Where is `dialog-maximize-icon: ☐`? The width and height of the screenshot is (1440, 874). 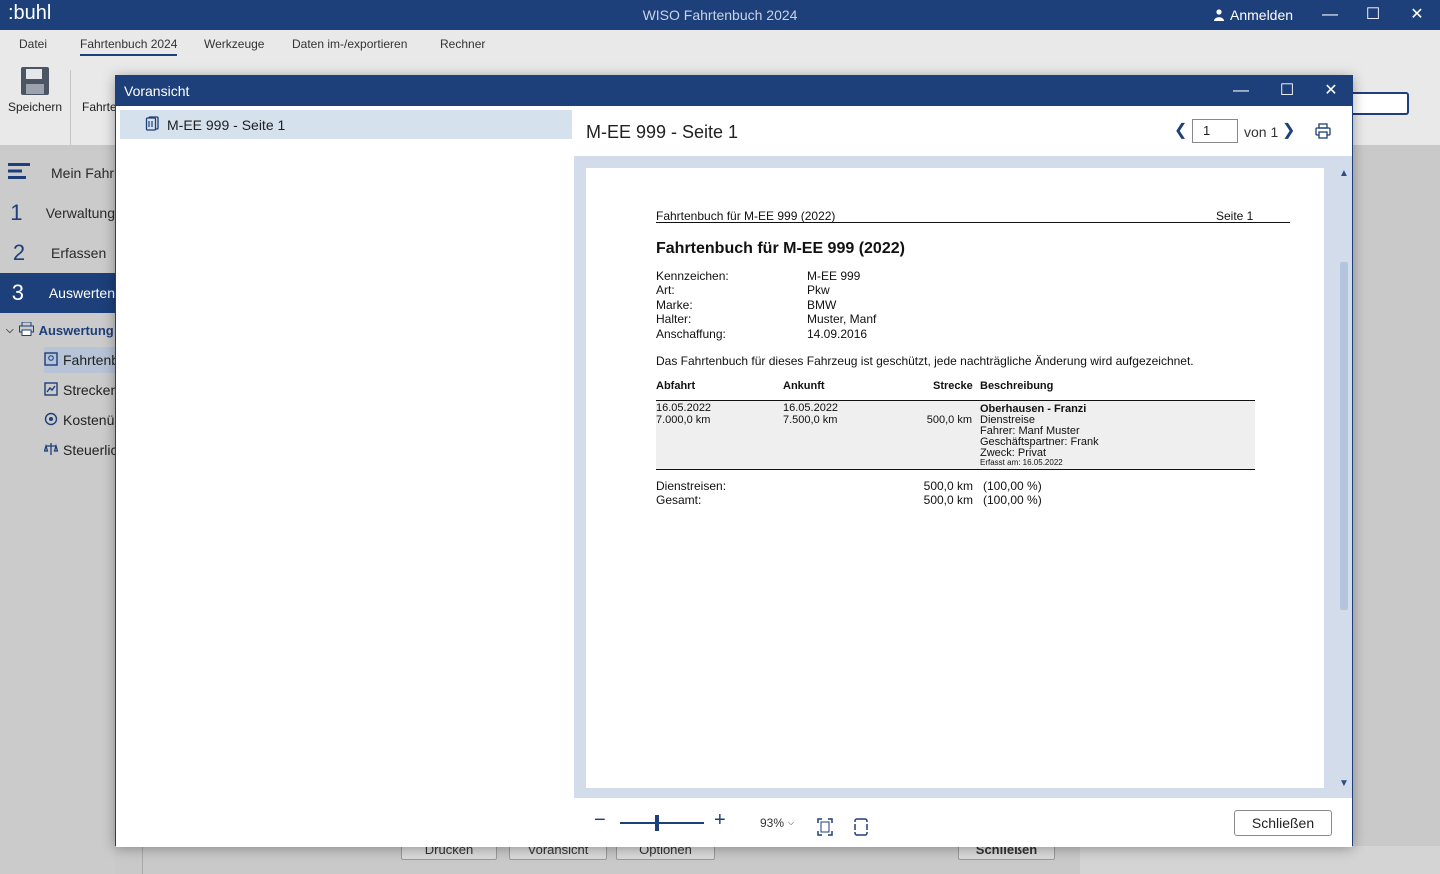
dialog-maximize-icon: ☐ is located at coordinates (1287, 91).